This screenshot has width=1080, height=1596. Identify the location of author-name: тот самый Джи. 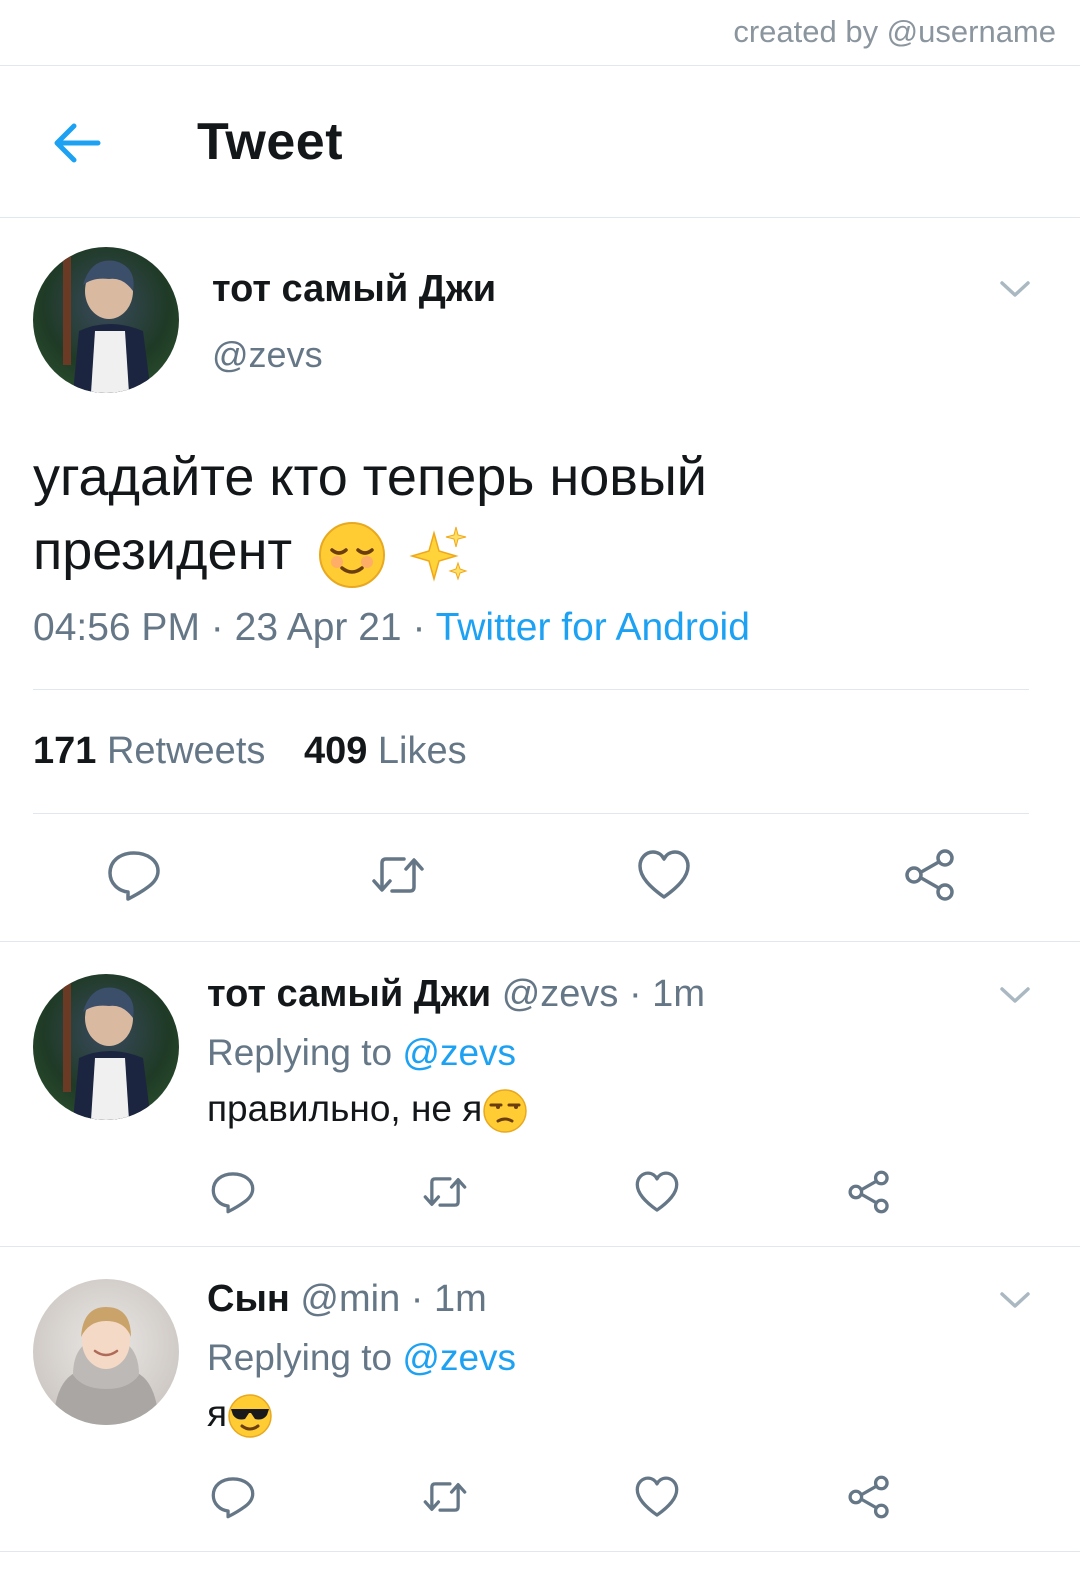
(354, 289).